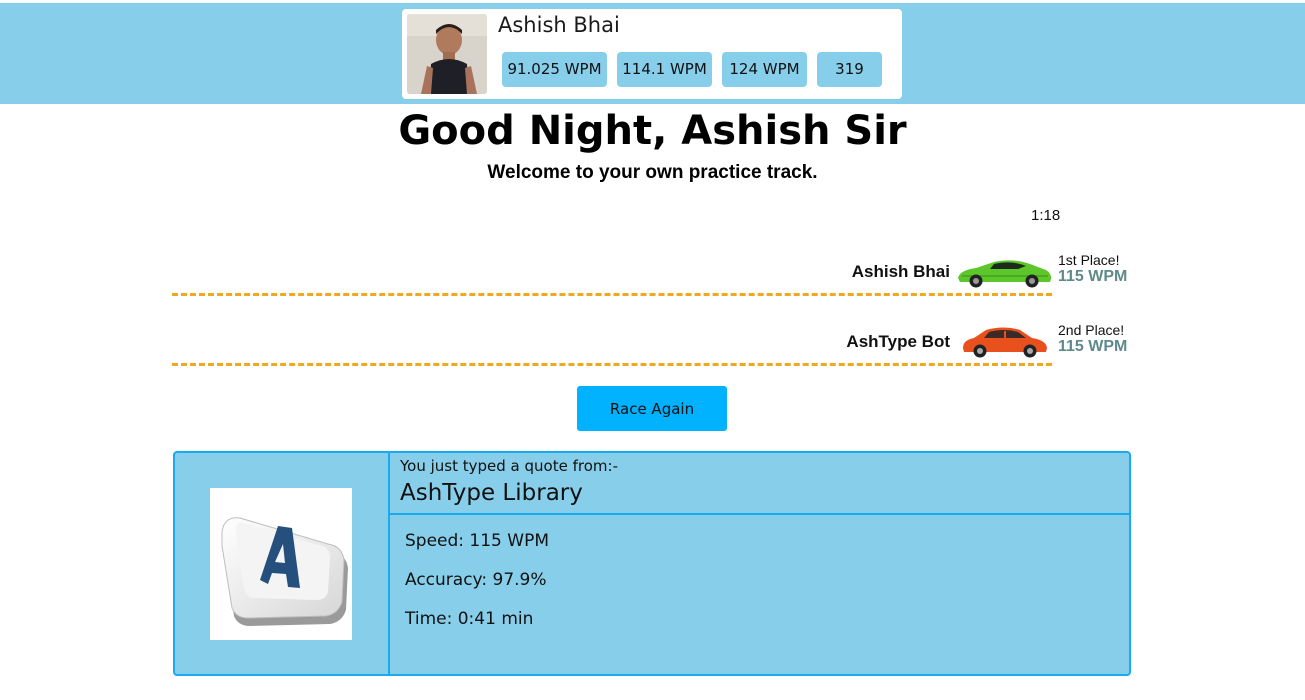 Image resolution: width=1305 pixels, height=700 pixels. Describe the element at coordinates (612, 364) in the screenshot. I see `track-lane-bot` at that location.